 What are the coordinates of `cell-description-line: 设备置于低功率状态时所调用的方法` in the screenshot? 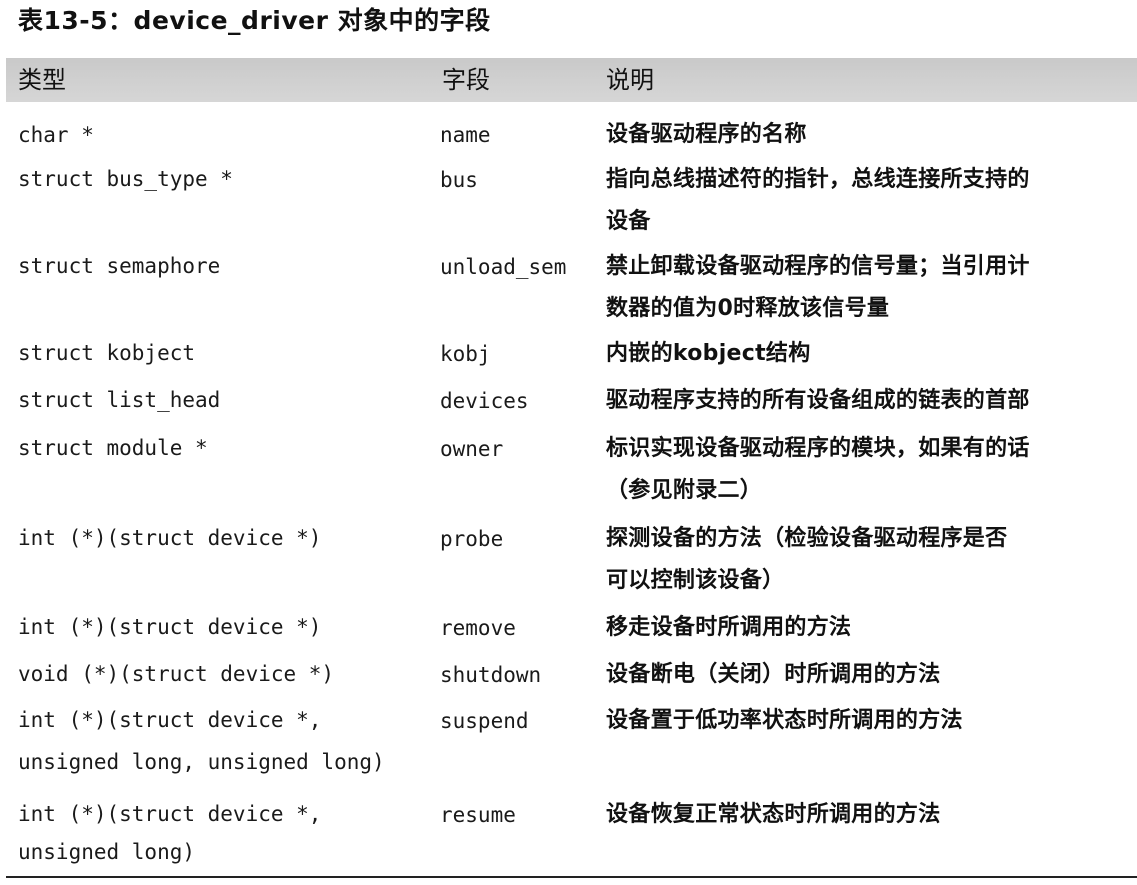 It's located at (784, 720).